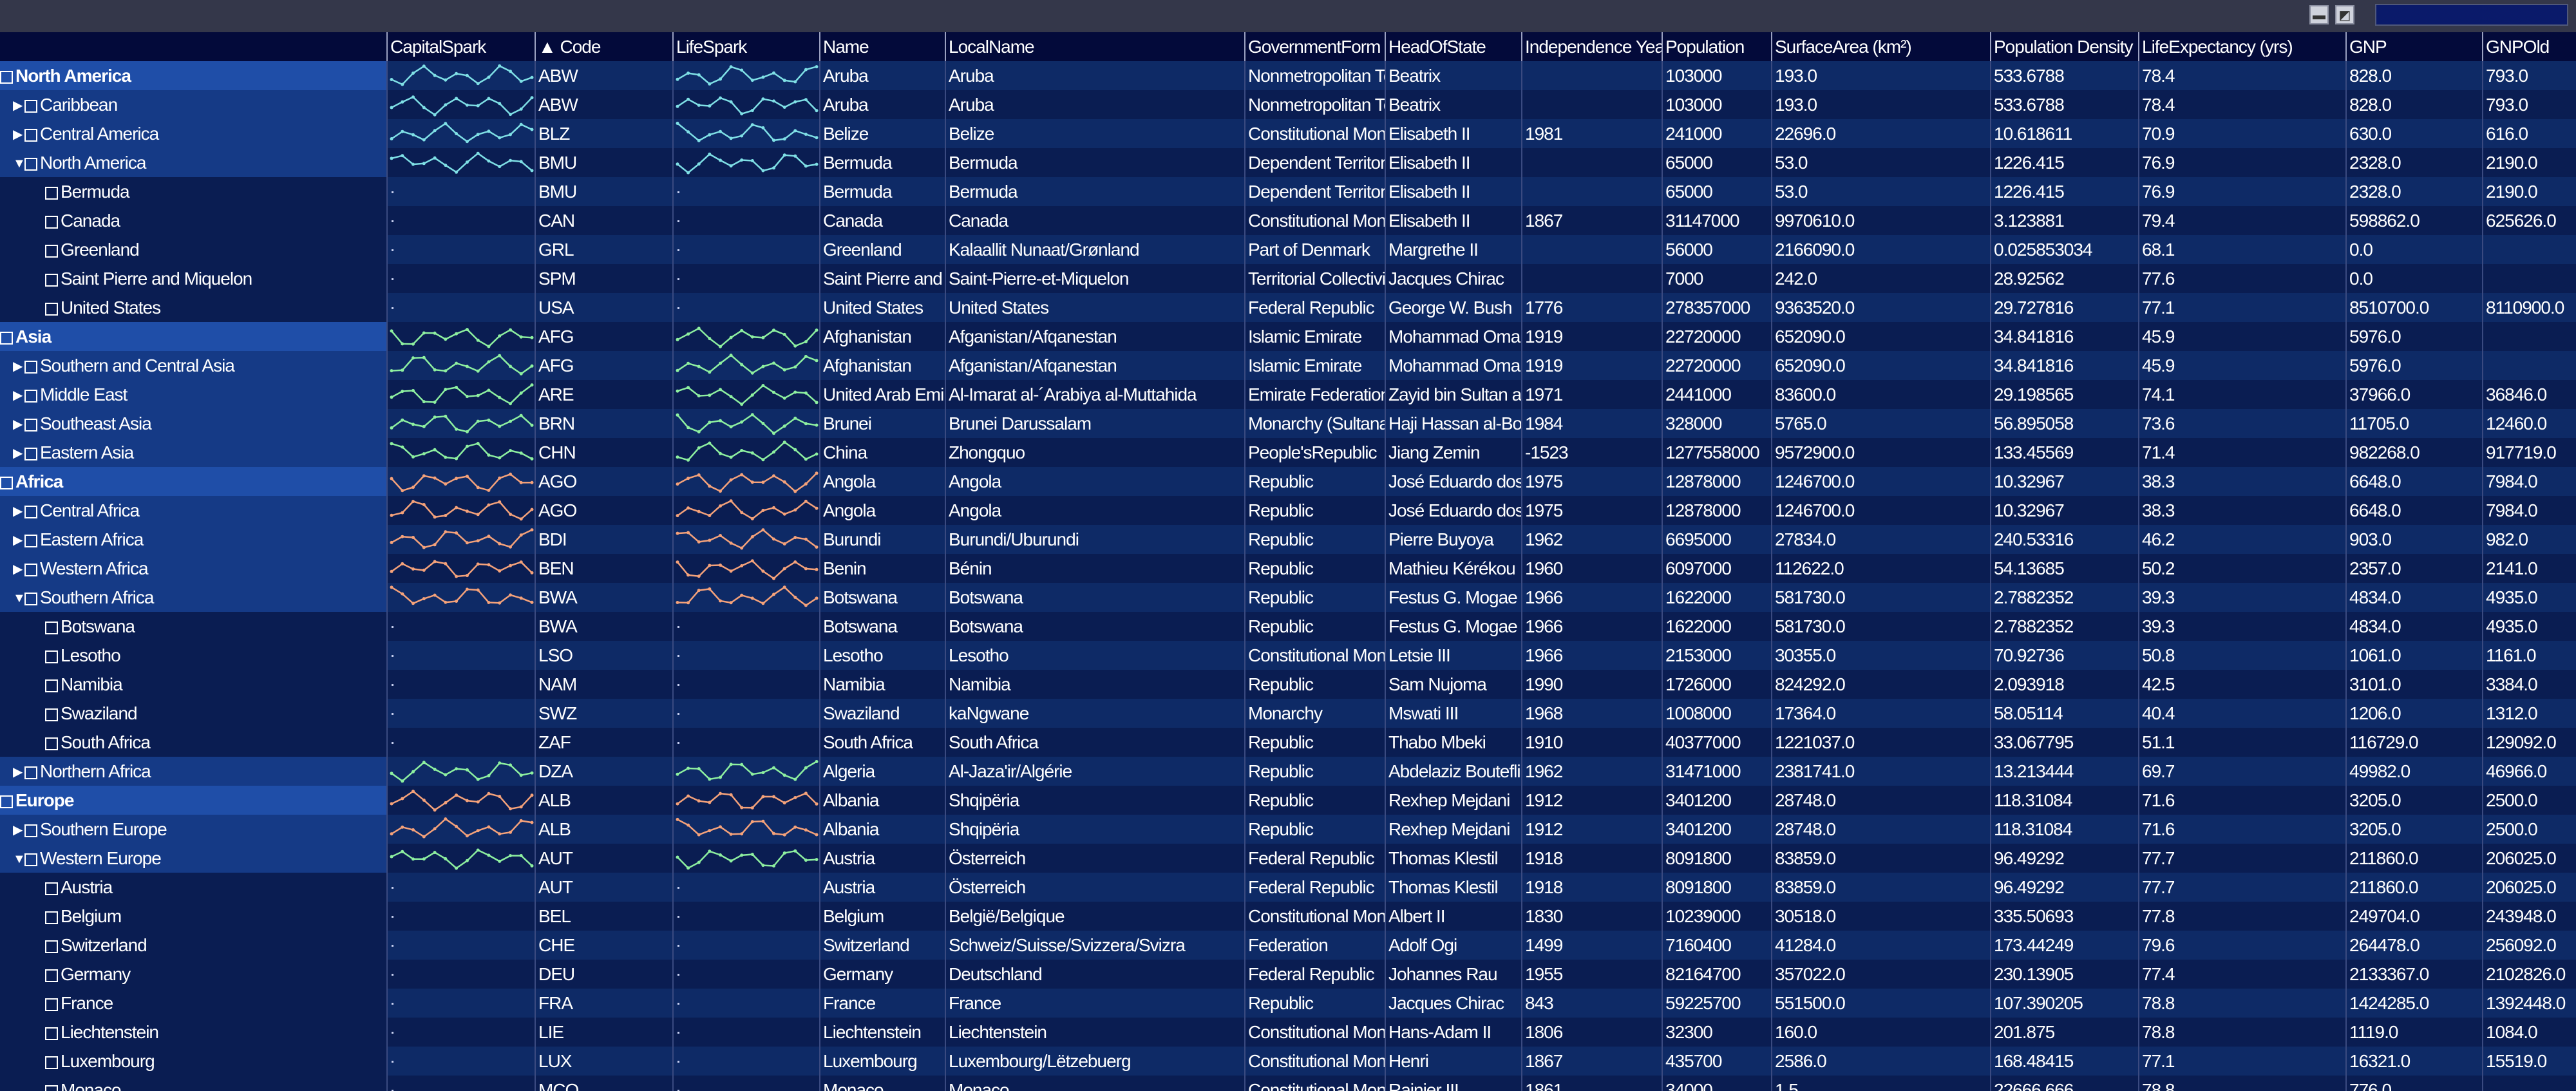 Image resolution: width=2576 pixels, height=1091 pixels. What do you see at coordinates (193, 945) in the screenshot?
I see `tree-node: Switzerland` at bounding box center [193, 945].